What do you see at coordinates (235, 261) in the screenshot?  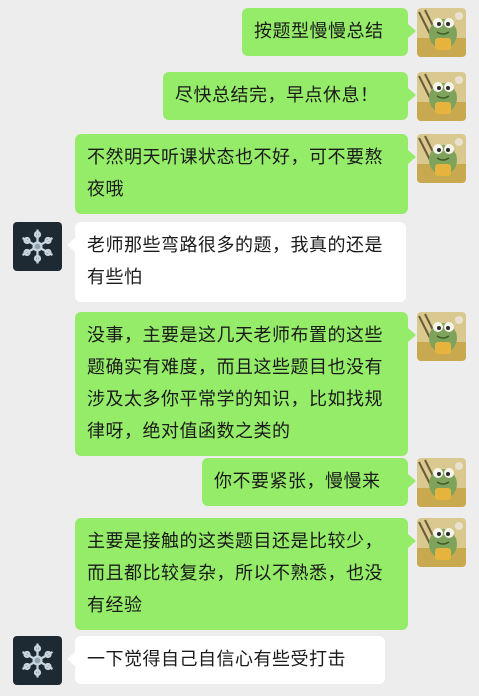 I see `message-text: 老师那些弯路很多的题，我真的还是有些怕` at bounding box center [235, 261].